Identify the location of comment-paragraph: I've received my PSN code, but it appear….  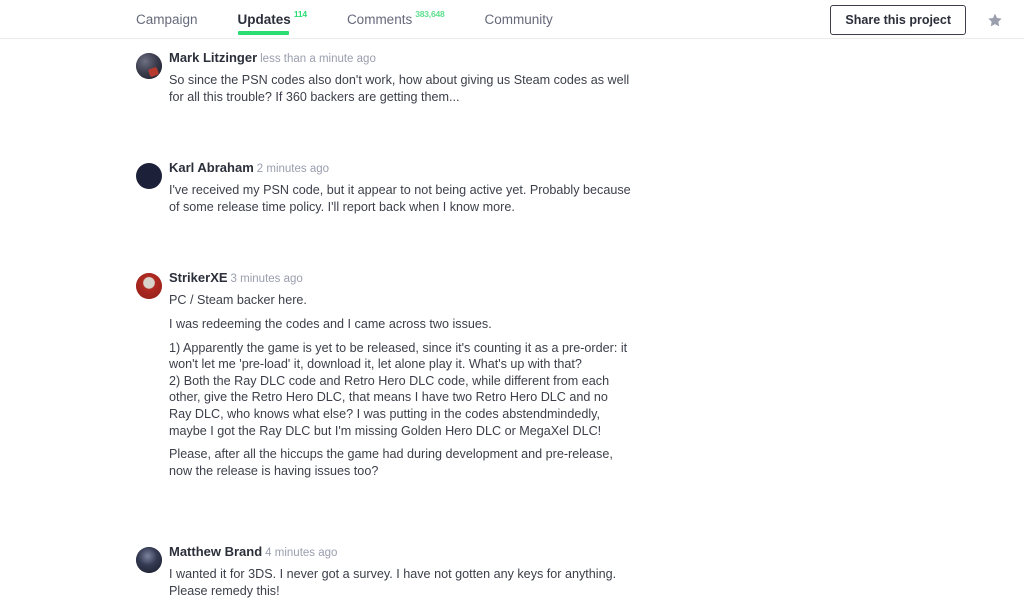
(400, 198).